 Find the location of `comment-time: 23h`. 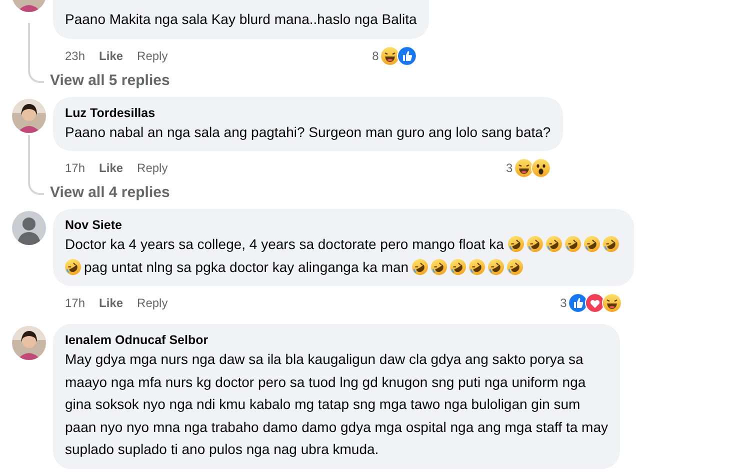

comment-time: 23h is located at coordinates (75, 55).